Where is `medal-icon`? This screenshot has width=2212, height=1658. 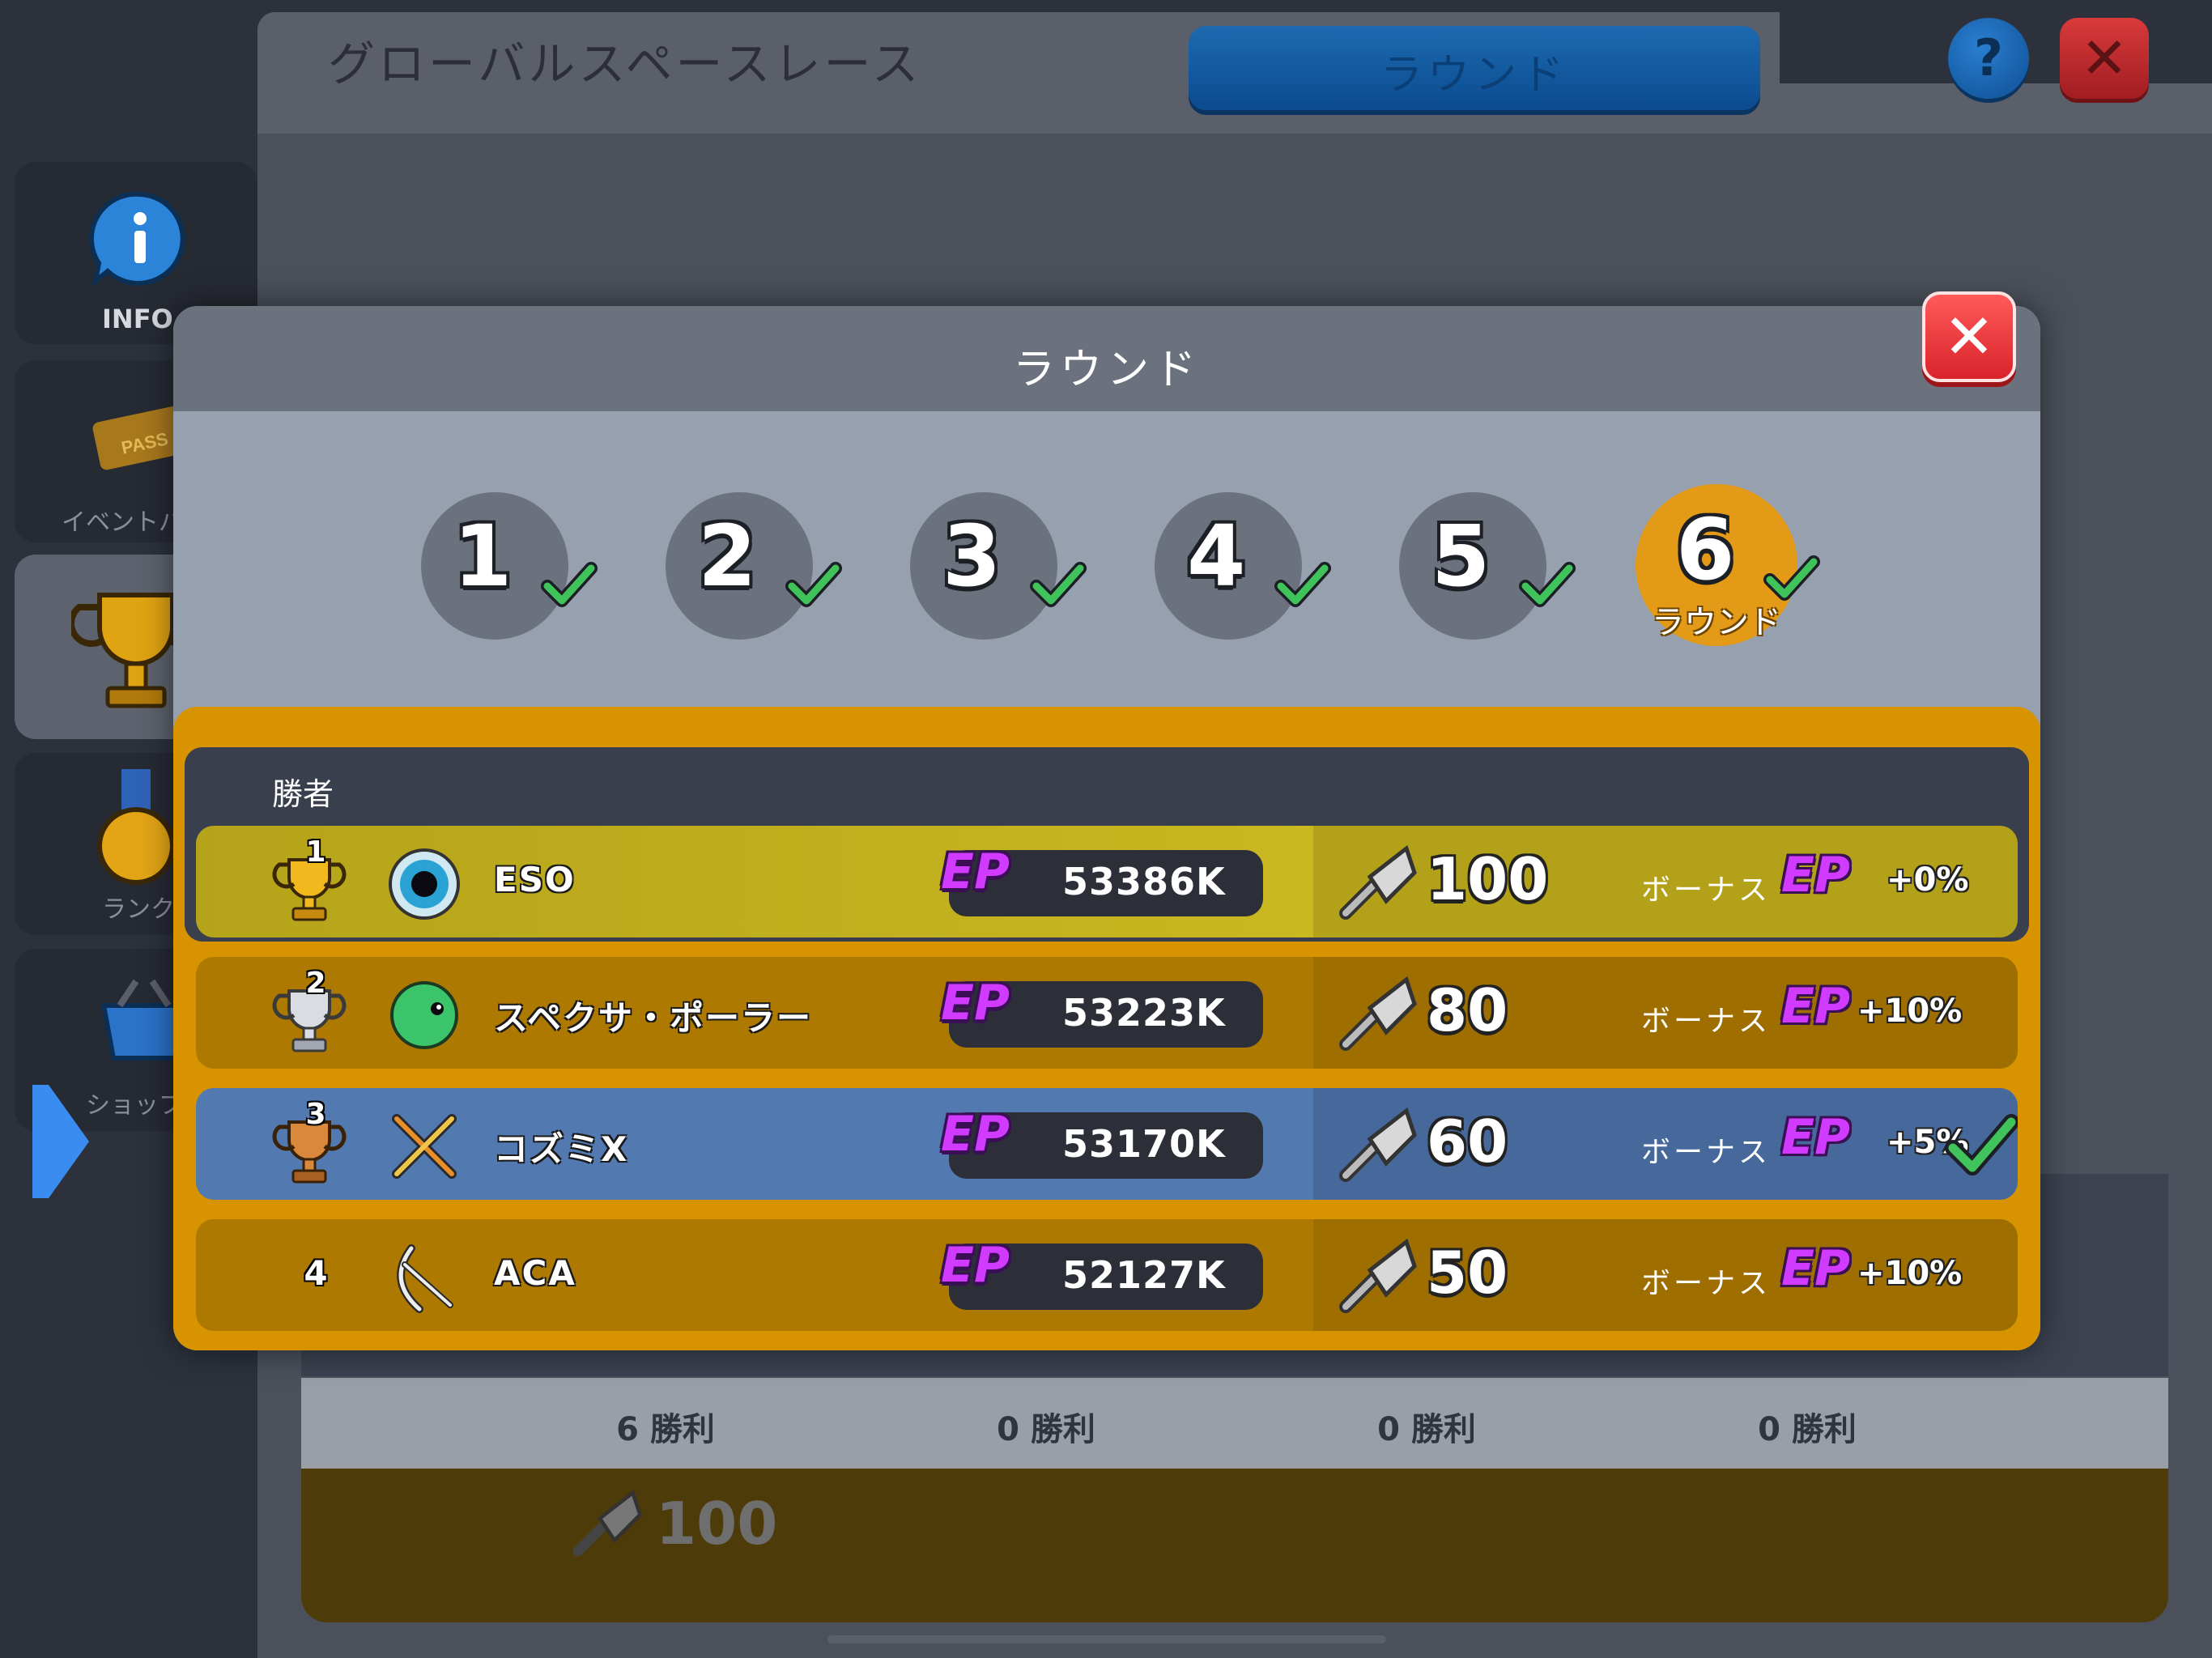
medal-icon is located at coordinates (136, 827).